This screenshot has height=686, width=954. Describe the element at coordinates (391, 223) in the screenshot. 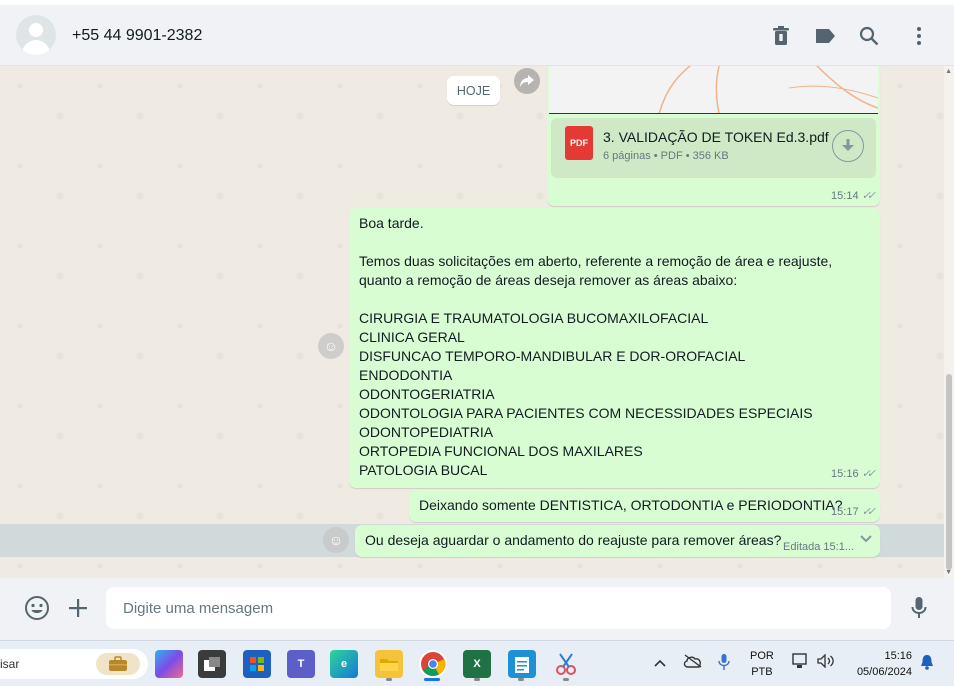

I see `message-line: Boa tarde.` at that location.